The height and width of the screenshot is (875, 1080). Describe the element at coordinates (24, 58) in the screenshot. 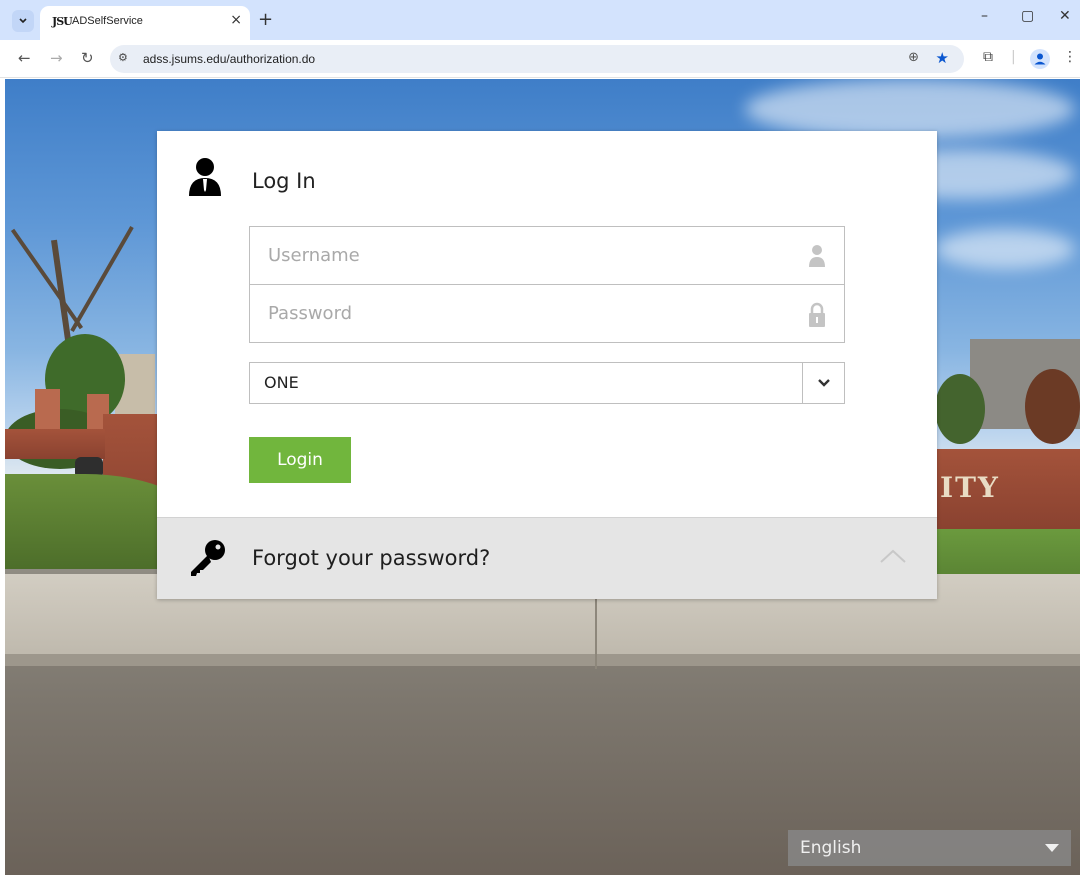

I see `back-arrow-icon: ←` at that location.